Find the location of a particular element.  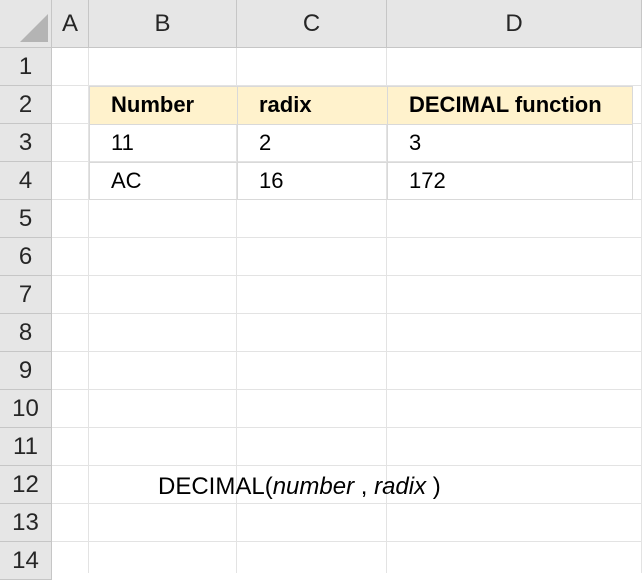

syntax-arg-radix: radix is located at coordinates (400, 486).